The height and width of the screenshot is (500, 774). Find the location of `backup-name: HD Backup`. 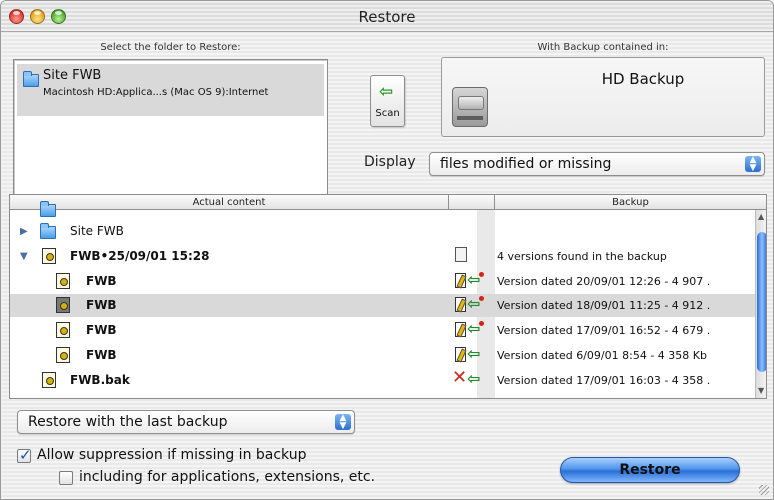

backup-name: HD Backup is located at coordinates (643, 79).